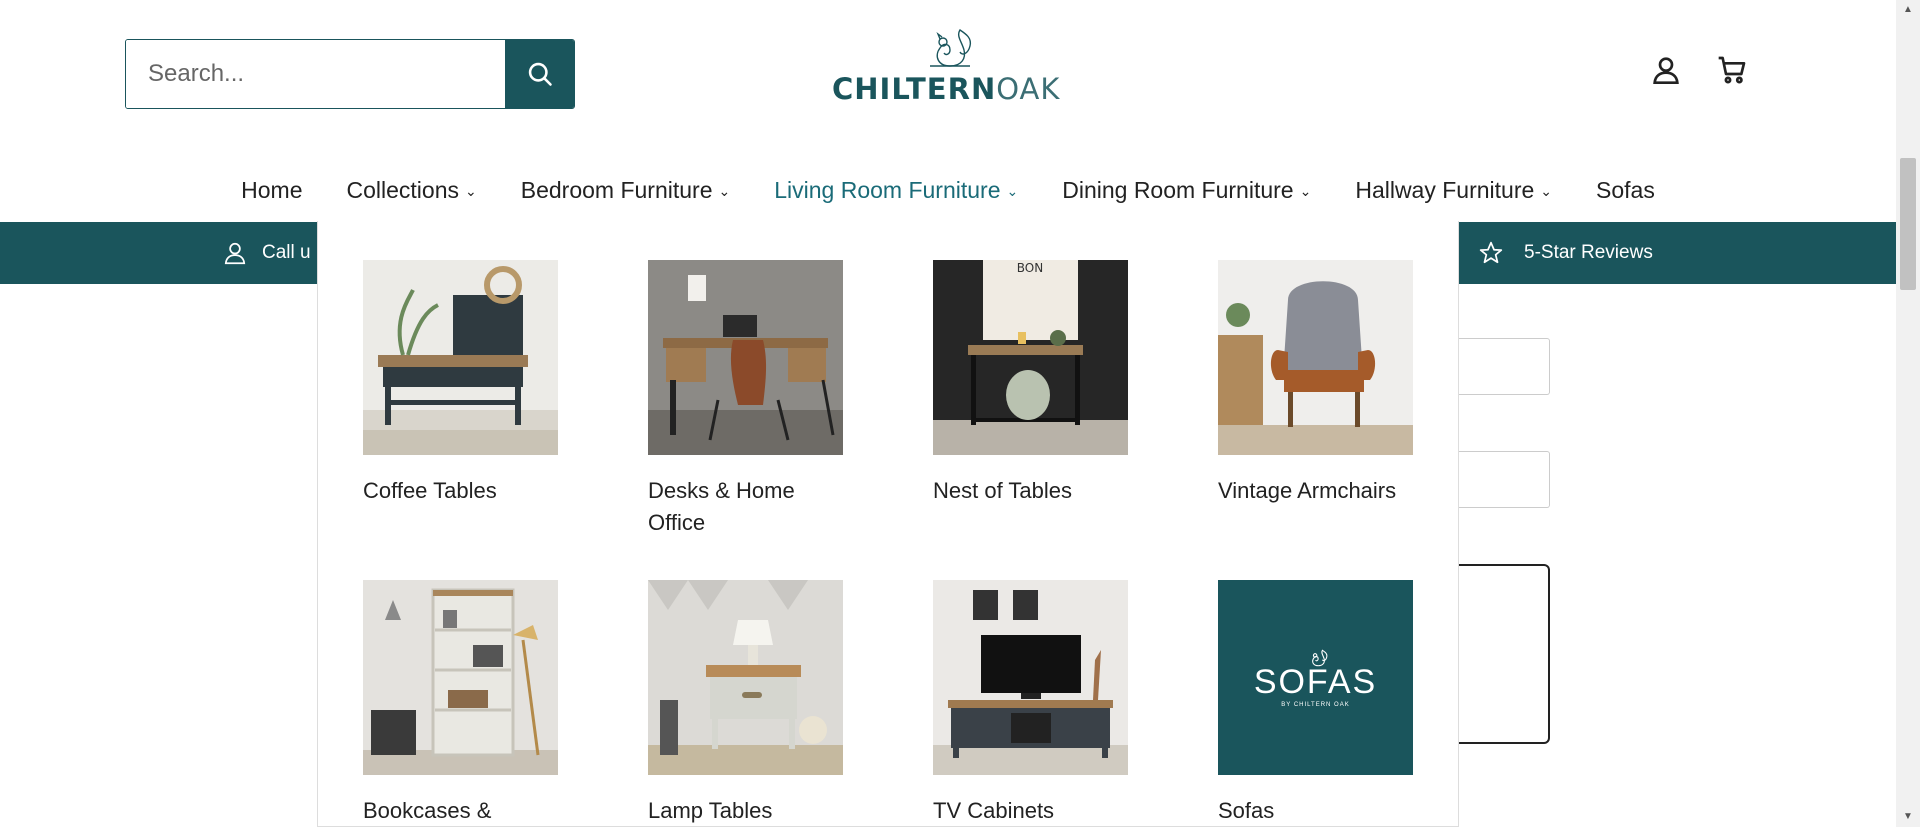 The height and width of the screenshot is (827, 1920). What do you see at coordinates (1491, 252) in the screenshot?
I see `star-icon` at bounding box center [1491, 252].